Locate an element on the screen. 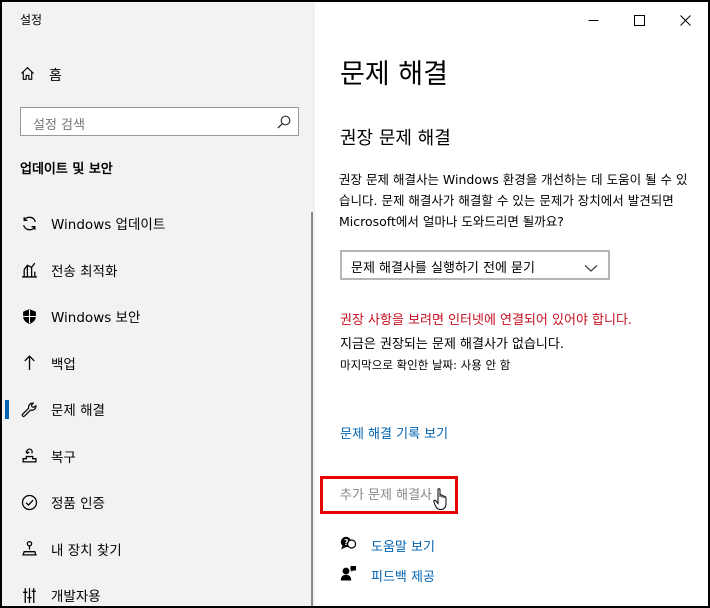 Image resolution: width=710 pixels, height=608 pixels. backup-arrow-icon is located at coordinates (29, 363).